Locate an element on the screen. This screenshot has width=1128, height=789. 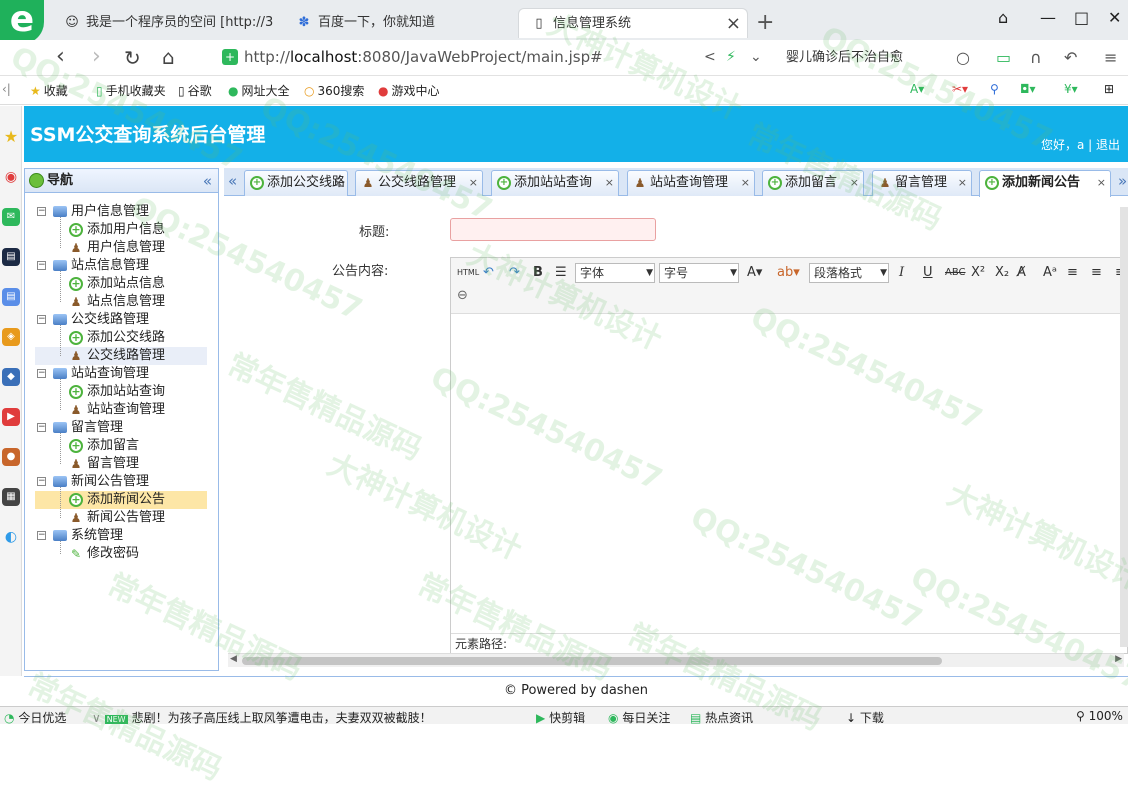
status-item-hot: ▤ 热点资讯 is located at coordinates (721, 717).